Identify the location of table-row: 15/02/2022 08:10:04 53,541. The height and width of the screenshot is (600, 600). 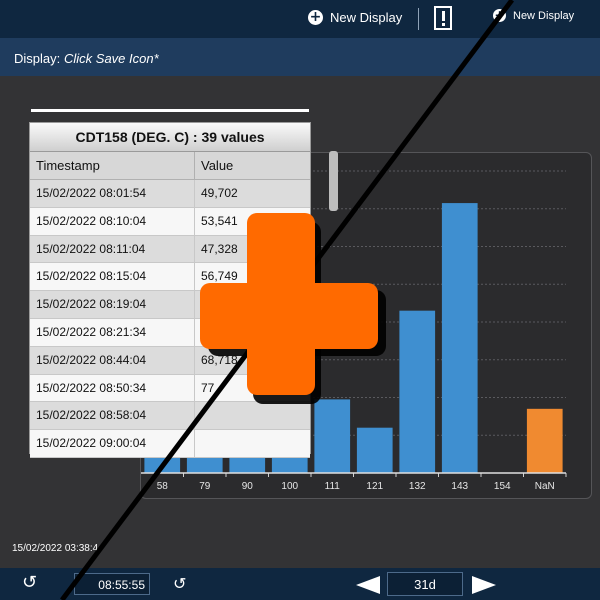
(170, 221).